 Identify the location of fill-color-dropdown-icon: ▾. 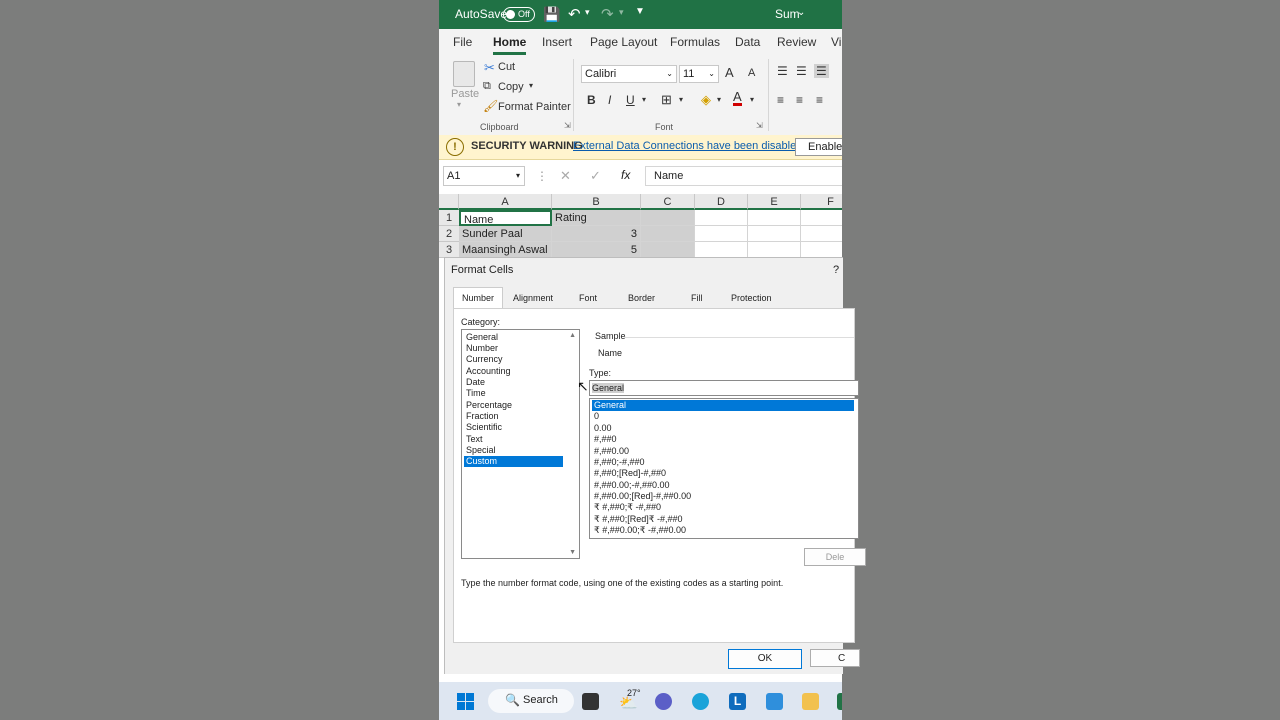
(719, 99).